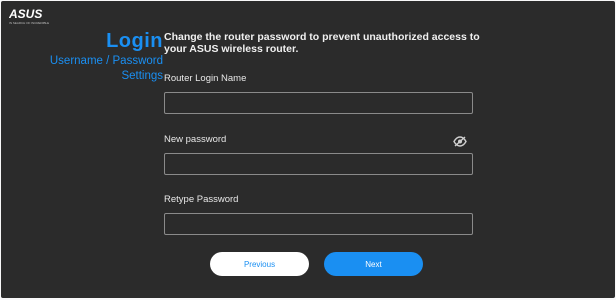  What do you see at coordinates (29, 23) in the screenshot?
I see `logo-tagline: IN SEARCH OF INCREDIBLE` at bounding box center [29, 23].